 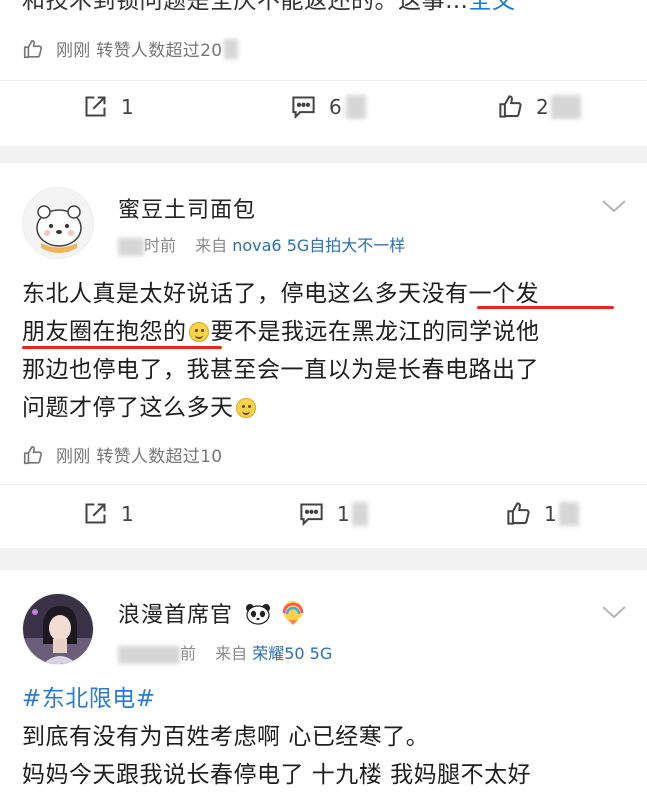 I want to click on post-text-truncated: 和技术到锁问题是全庆不能返还的。这事…全文, so click(x=269, y=10).